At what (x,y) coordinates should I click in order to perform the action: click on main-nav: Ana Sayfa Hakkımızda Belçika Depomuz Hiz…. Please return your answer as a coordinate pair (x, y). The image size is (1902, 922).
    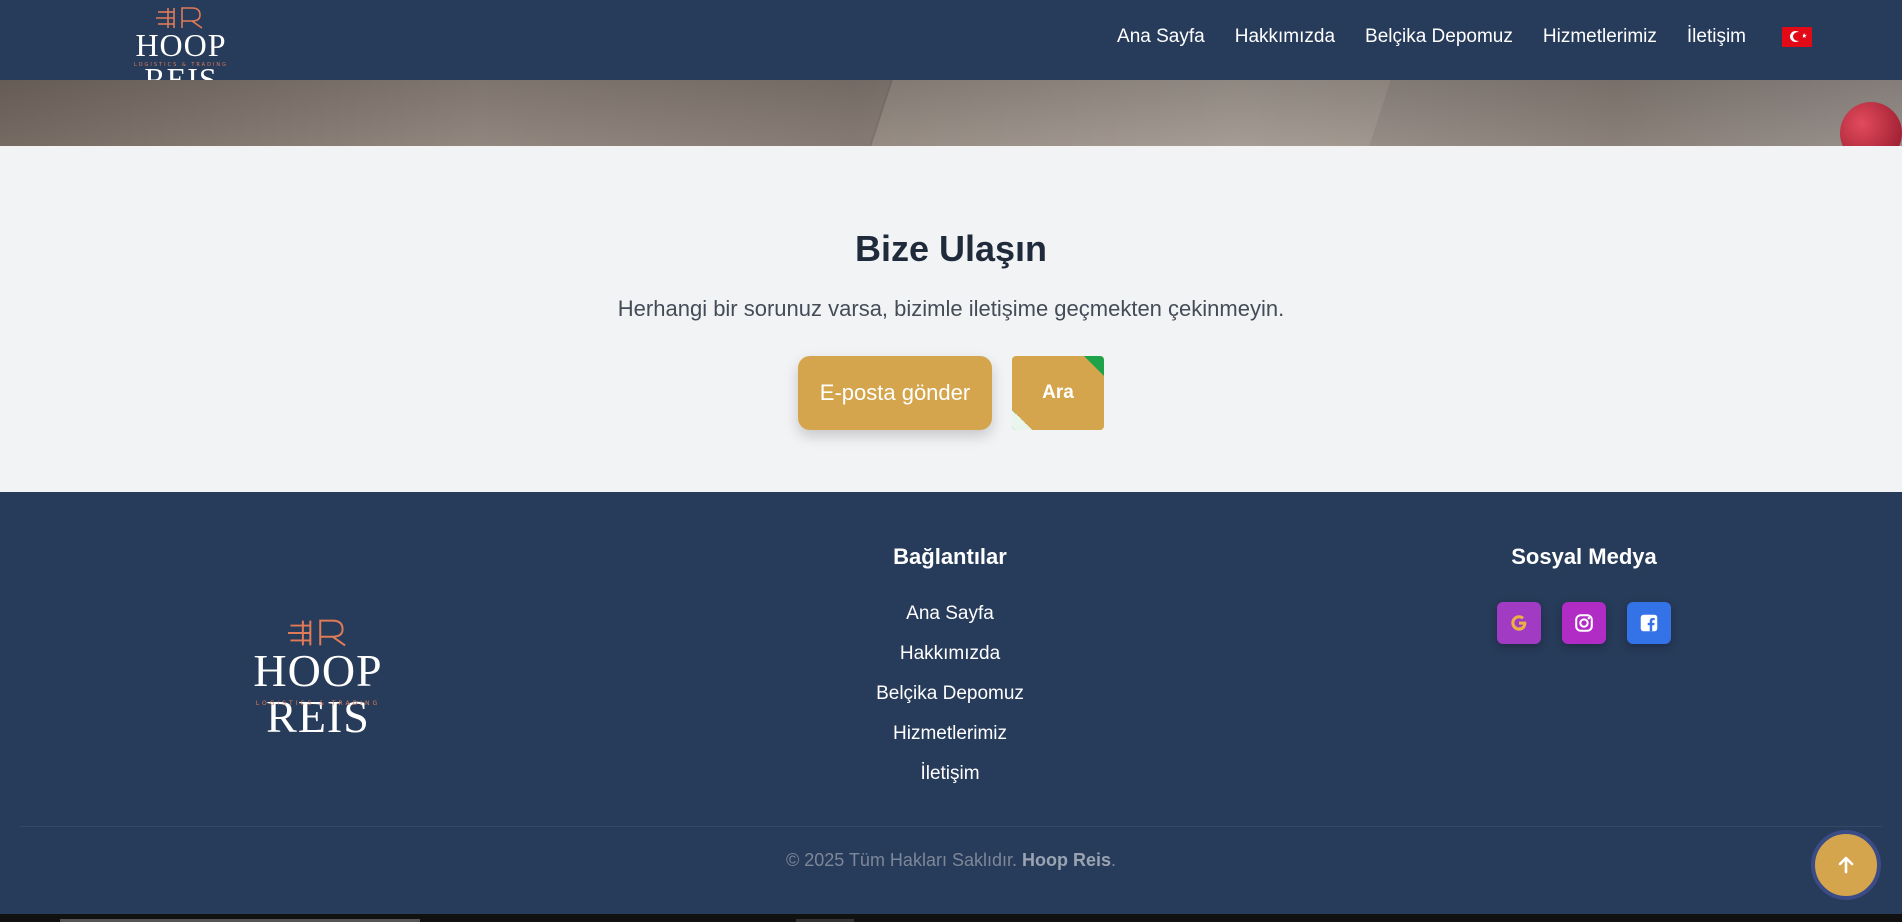
    Looking at the image, I should click on (1464, 37).